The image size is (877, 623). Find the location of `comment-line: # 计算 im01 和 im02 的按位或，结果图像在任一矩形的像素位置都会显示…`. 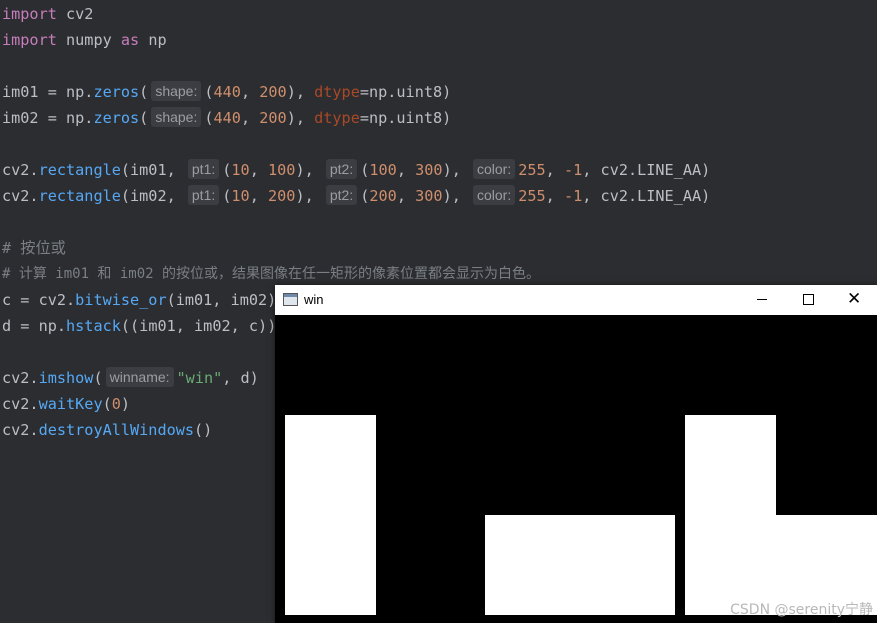

comment-line: # 计算 im01 和 im02 的按位或，结果图像在任一矩形的像素位置都会显示… is located at coordinates (271, 274).